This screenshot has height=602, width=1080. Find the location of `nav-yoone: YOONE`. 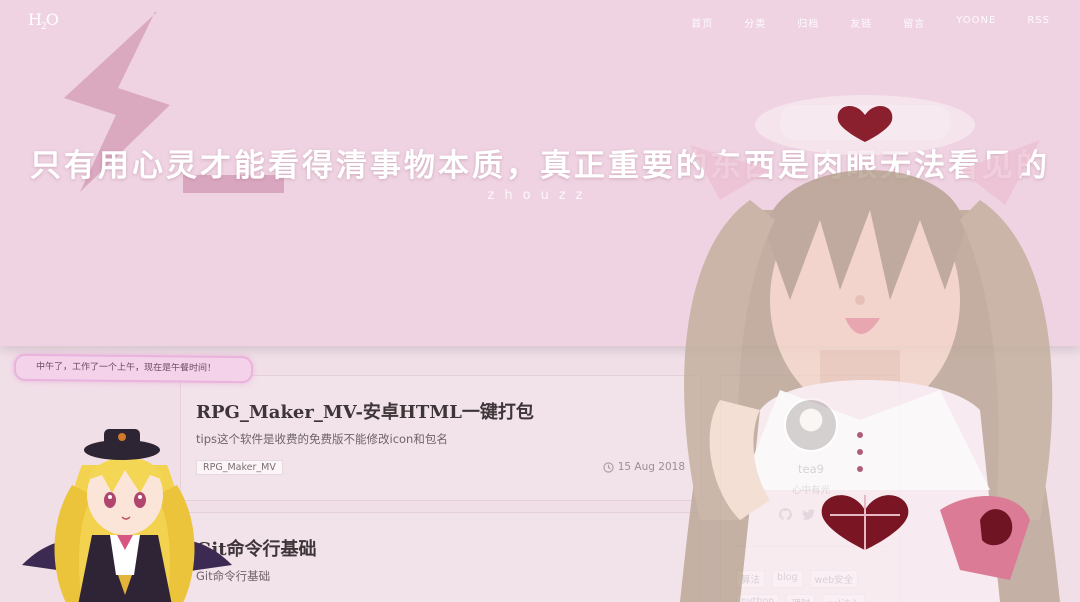

nav-yoone: YOONE is located at coordinates (976, 22).